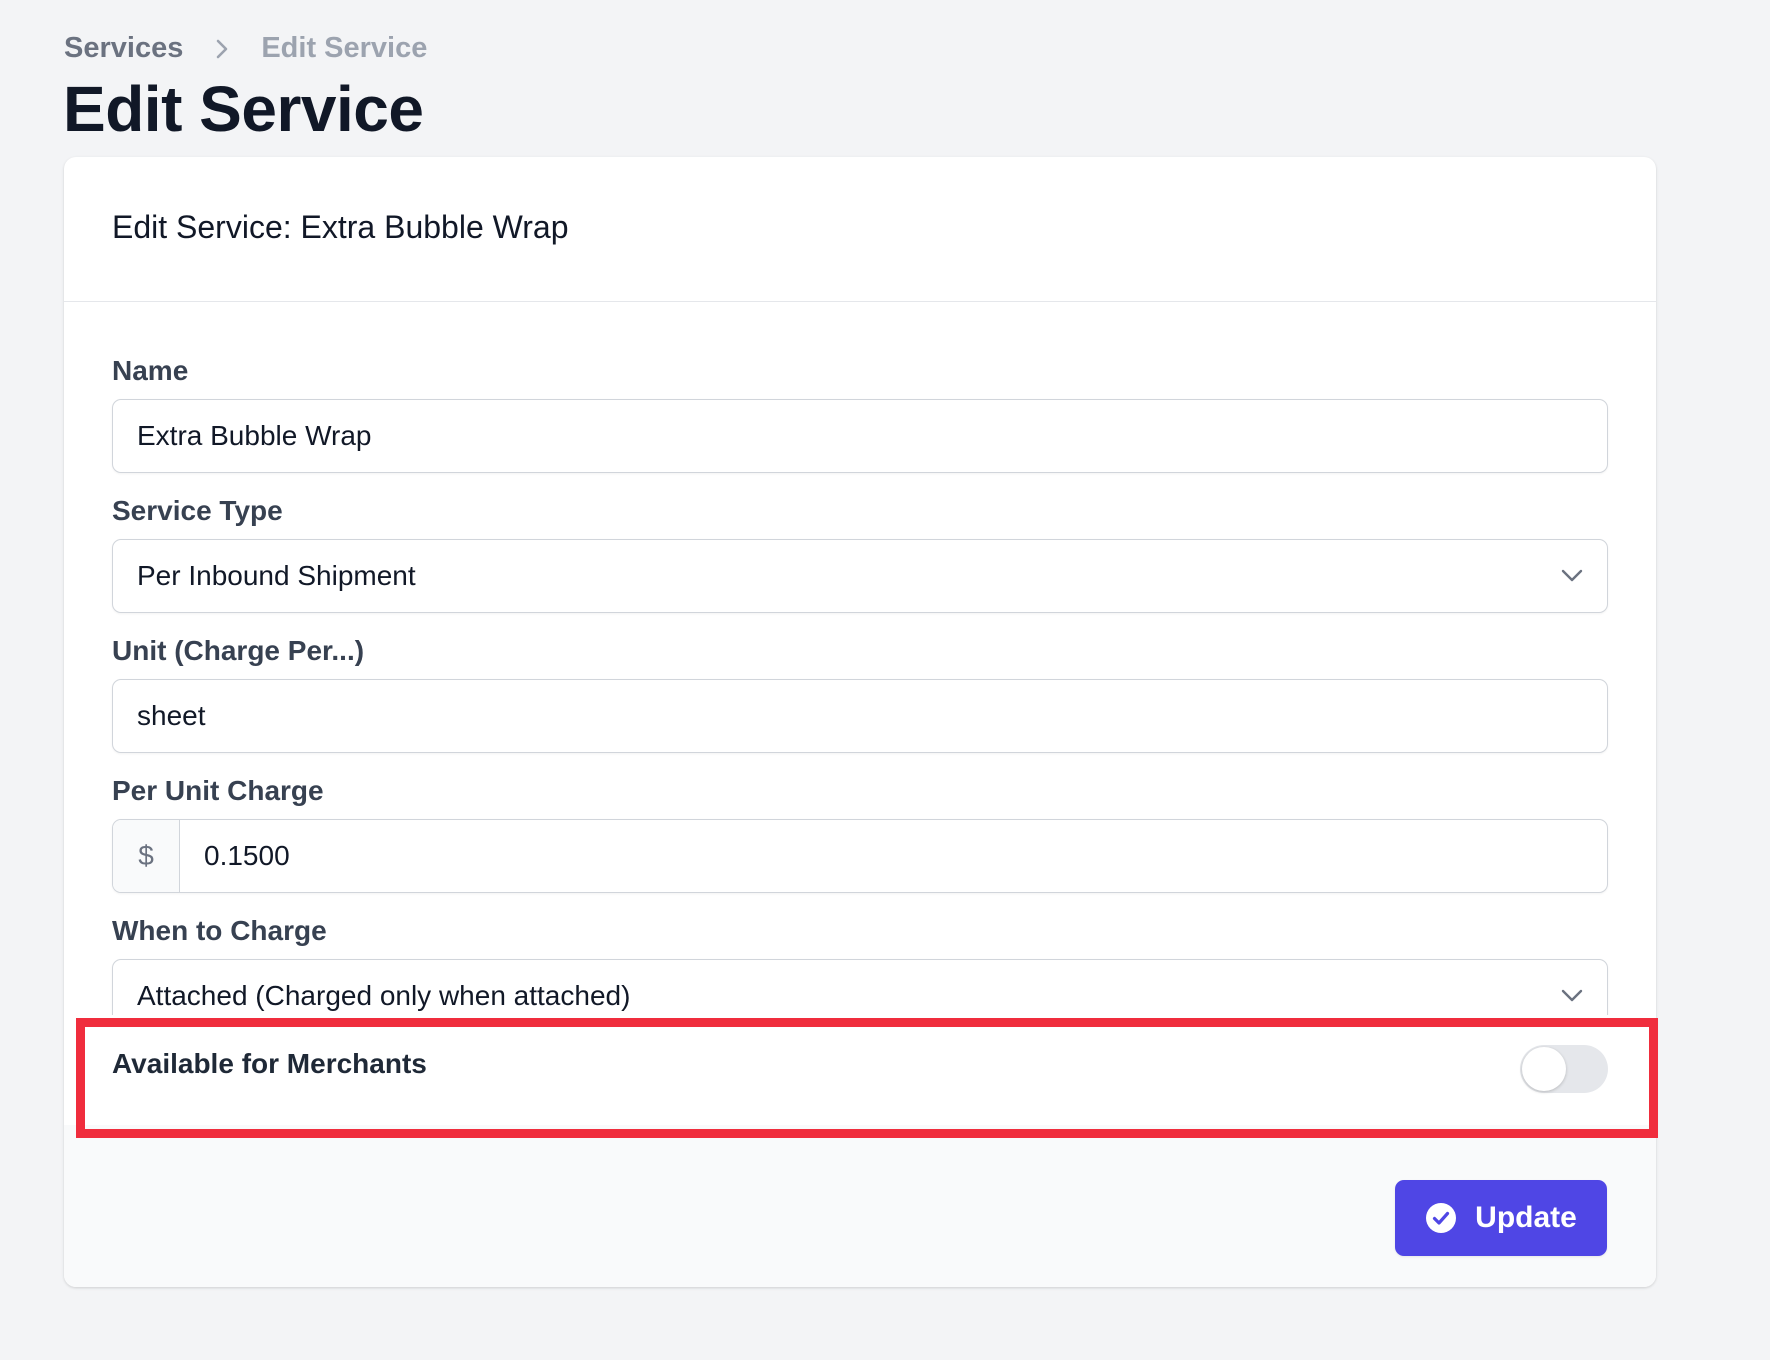 The image size is (1770, 1360). Describe the element at coordinates (860, 576) in the screenshot. I see `service-type-select: Per Inbound Shipment` at that location.